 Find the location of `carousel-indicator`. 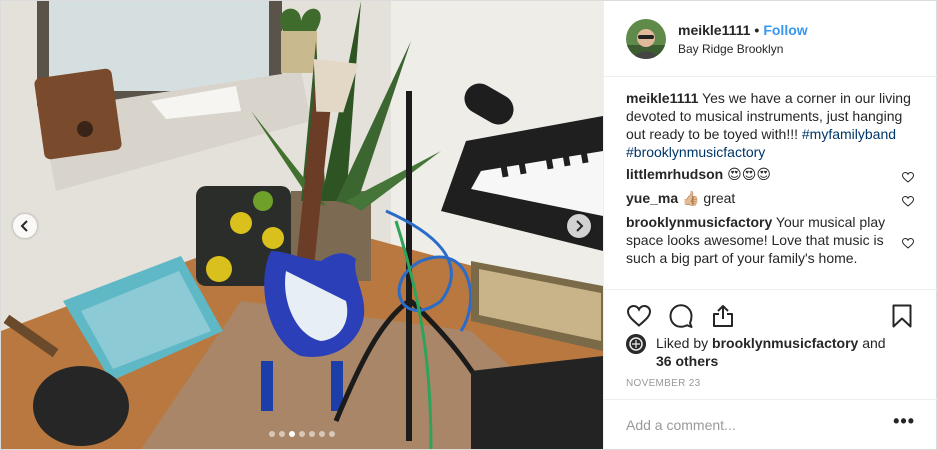

carousel-indicator is located at coordinates (302, 434).